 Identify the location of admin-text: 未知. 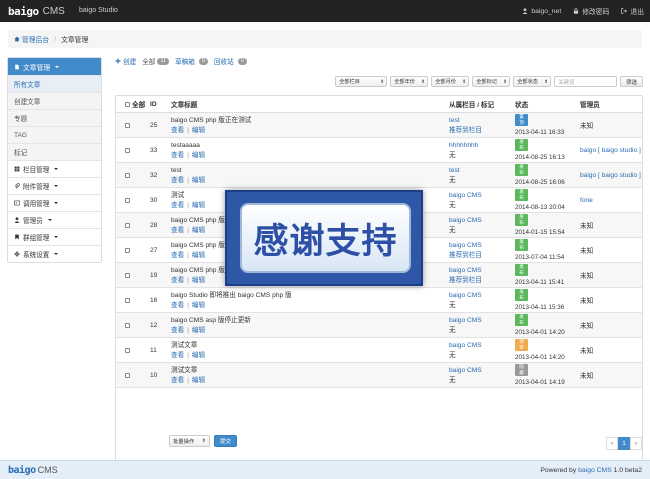
(587, 126).